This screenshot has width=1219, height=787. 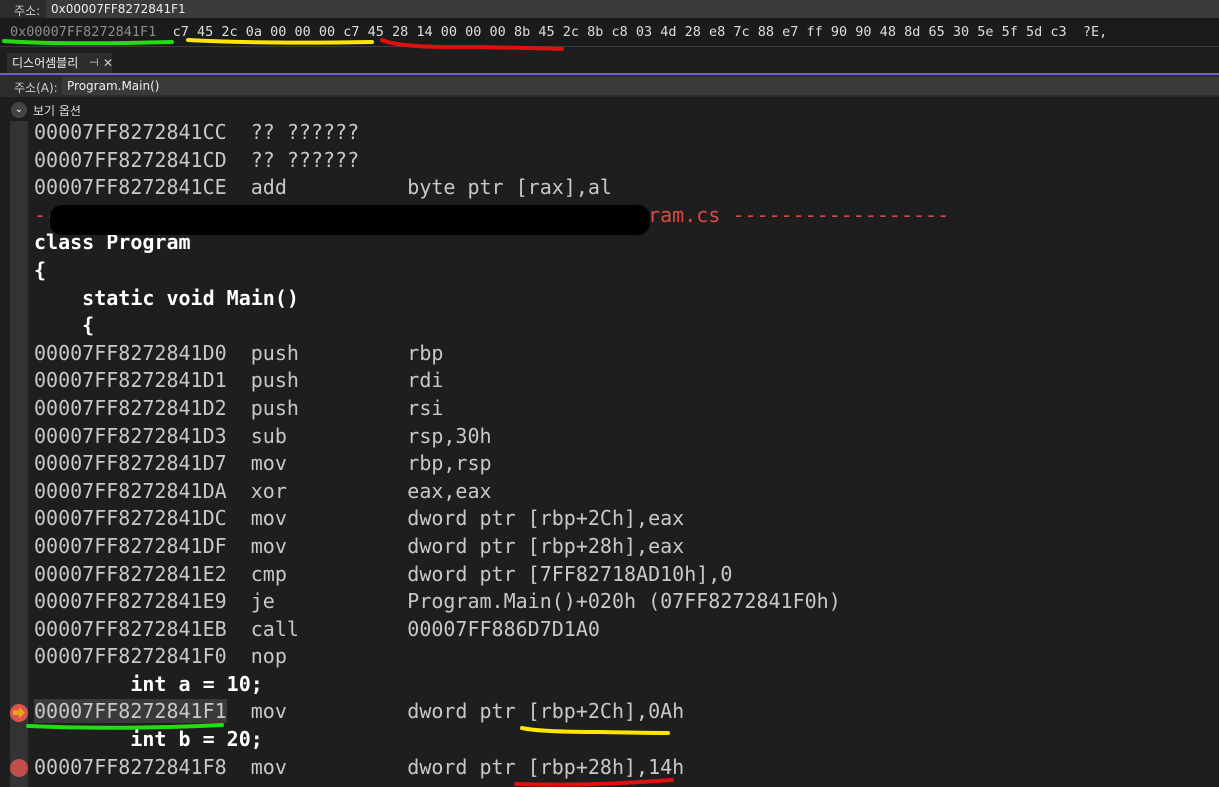 I want to click on breakpoint-icon, so click(x=19, y=767).